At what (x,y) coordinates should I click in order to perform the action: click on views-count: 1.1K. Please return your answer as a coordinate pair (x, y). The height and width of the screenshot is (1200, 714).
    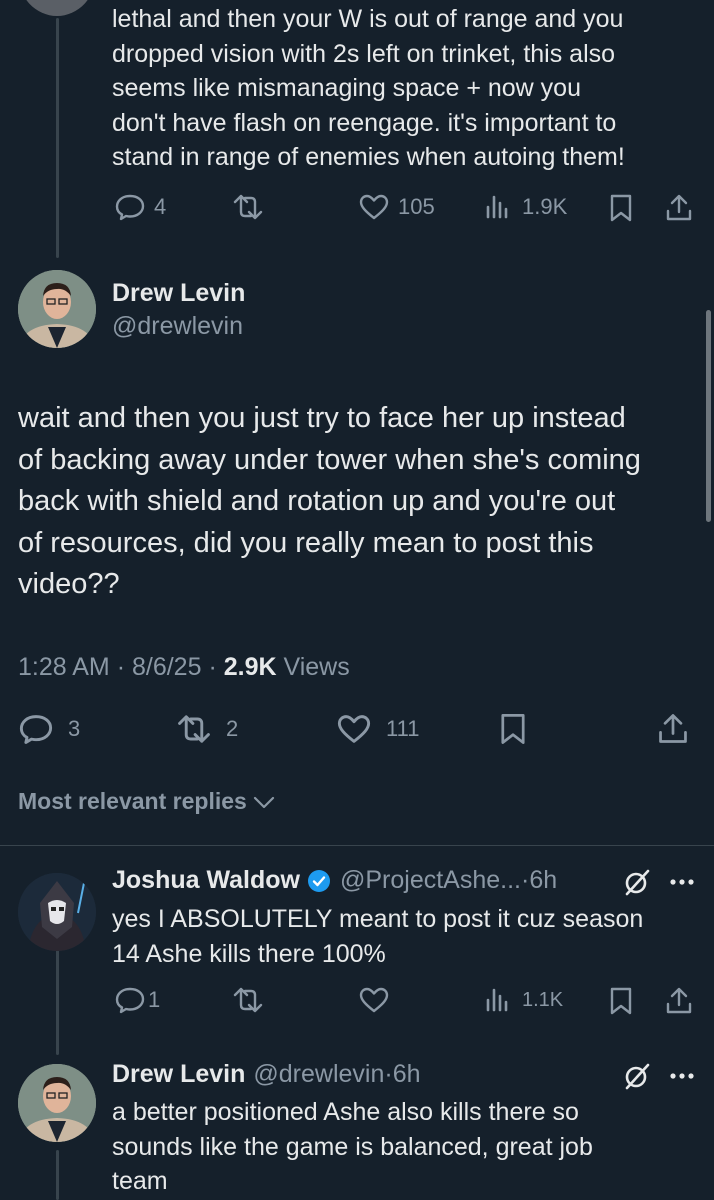
    Looking at the image, I should click on (543, 999).